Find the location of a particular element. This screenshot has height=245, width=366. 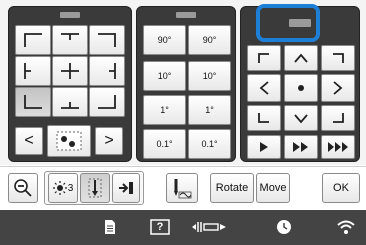

corner-down-right-icon is located at coordinates (338, 118).